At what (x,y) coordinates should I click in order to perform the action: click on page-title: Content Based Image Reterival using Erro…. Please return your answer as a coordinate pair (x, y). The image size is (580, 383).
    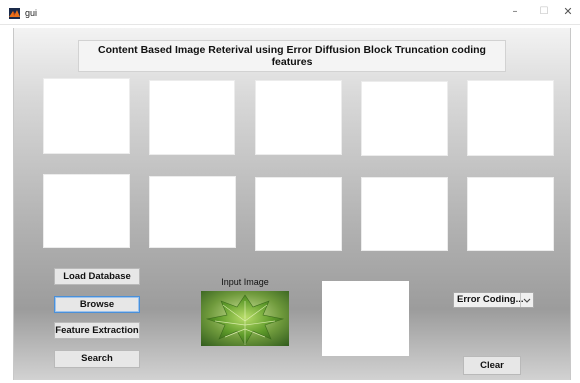
    Looking at the image, I should click on (292, 56).